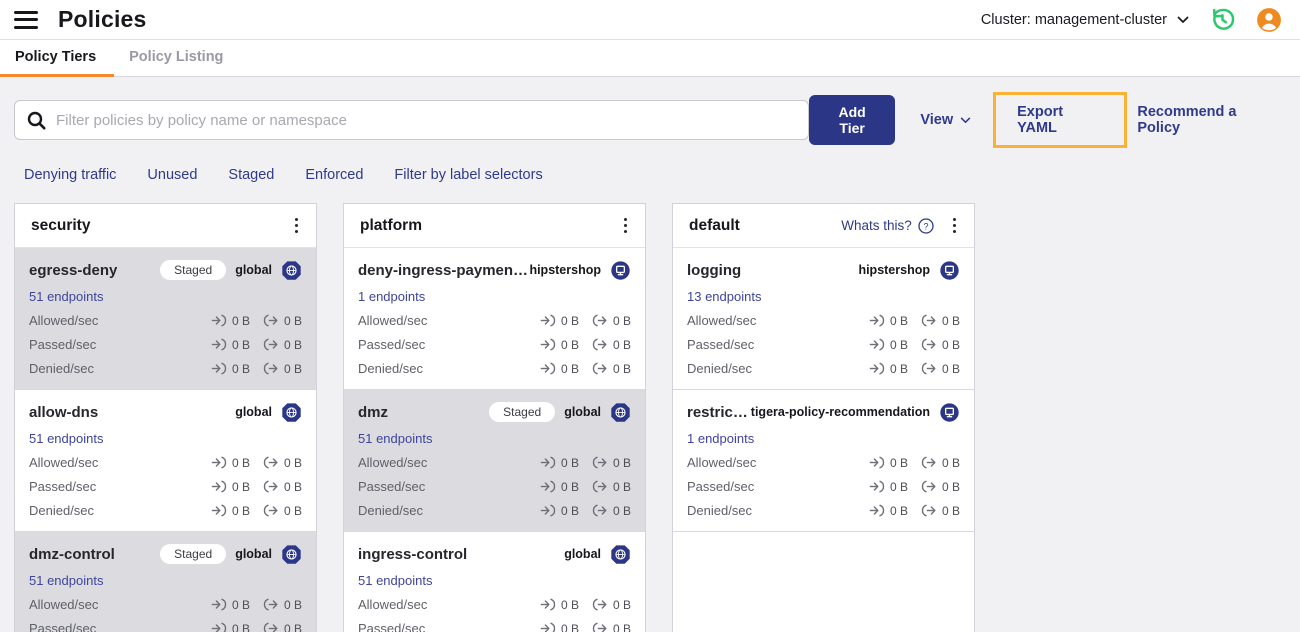  What do you see at coordinates (852, 120) in the screenshot?
I see `add-tier-button: Add Tier` at bounding box center [852, 120].